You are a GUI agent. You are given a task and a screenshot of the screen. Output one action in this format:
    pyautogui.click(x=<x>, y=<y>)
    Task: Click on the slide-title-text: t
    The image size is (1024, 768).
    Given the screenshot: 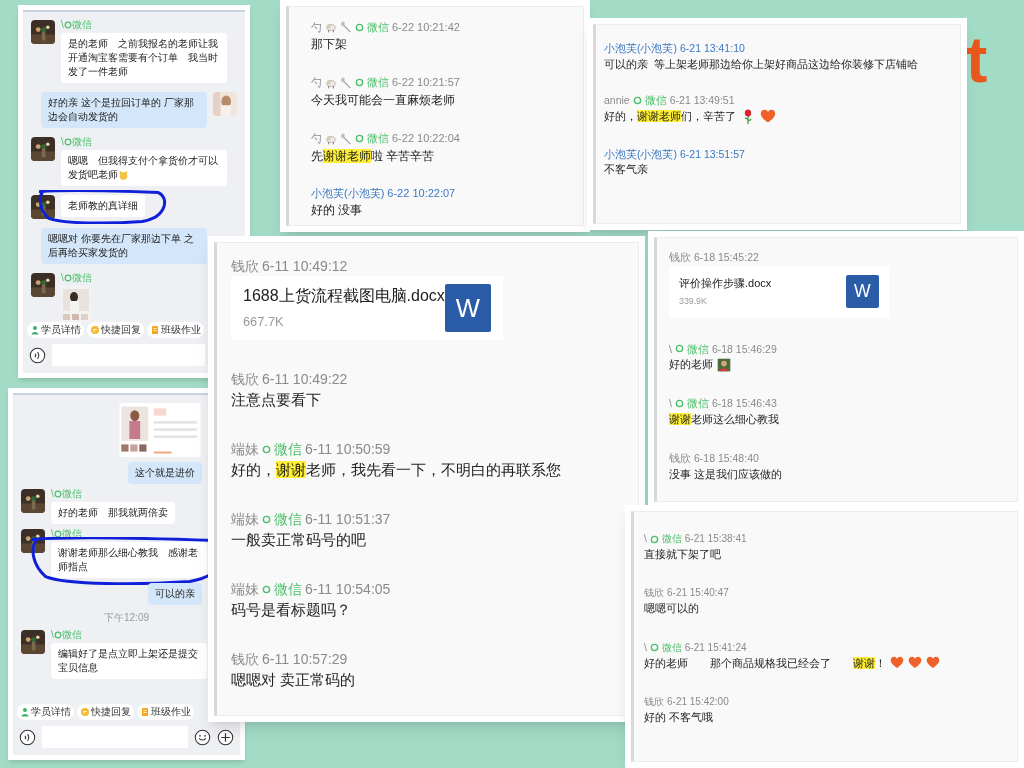 What is the action you would take?
    pyautogui.click(x=977, y=60)
    